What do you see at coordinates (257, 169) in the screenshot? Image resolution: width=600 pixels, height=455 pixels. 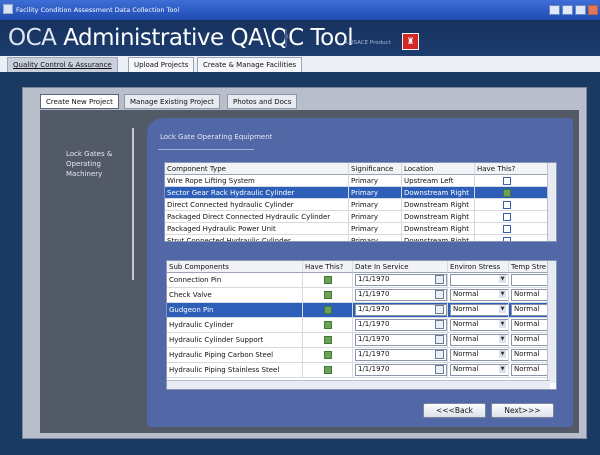 I see `col-component-type: Component Type` at bounding box center [257, 169].